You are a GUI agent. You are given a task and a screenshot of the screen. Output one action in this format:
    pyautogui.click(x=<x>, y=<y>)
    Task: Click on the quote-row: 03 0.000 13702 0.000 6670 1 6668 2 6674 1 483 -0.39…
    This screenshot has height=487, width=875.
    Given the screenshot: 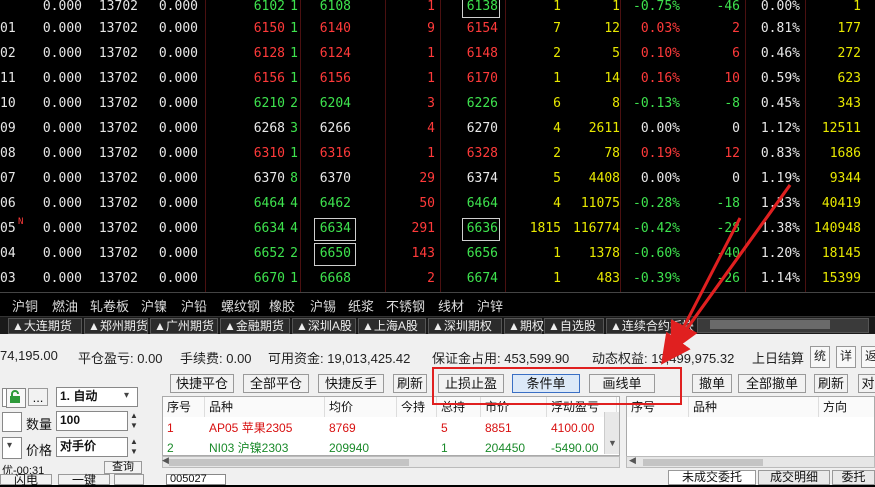 What is the action you would take?
    pyautogui.click(x=437, y=278)
    